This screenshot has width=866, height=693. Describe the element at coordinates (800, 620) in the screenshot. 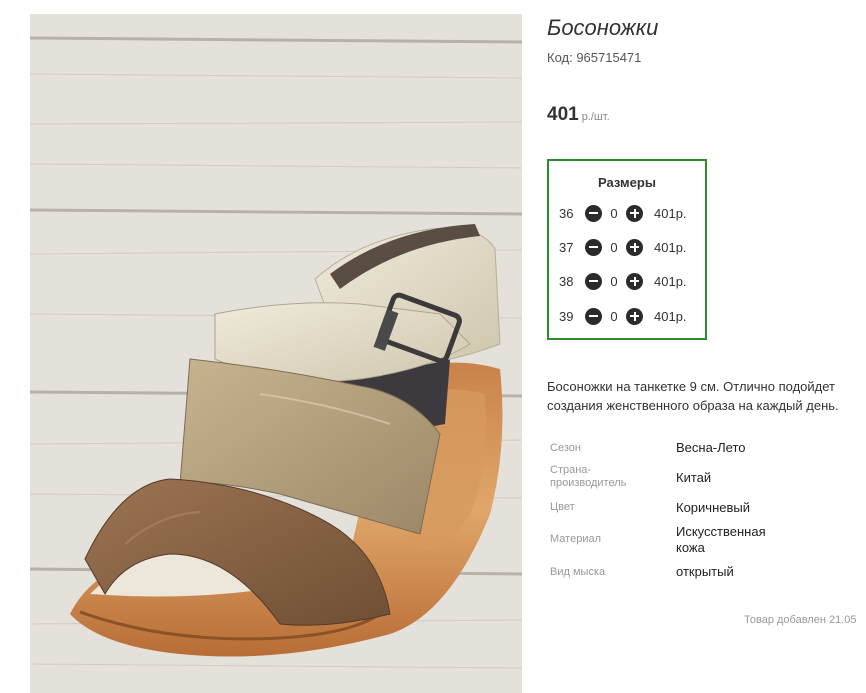

I see `added-date: Товар добавлен 21.05` at that location.